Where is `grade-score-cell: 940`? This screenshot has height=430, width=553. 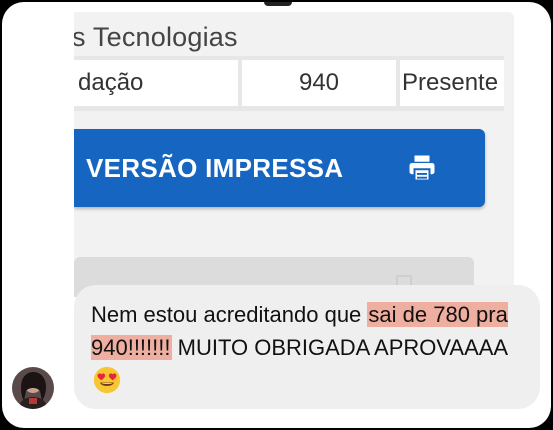 grade-score-cell: 940 is located at coordinates (319, 83).